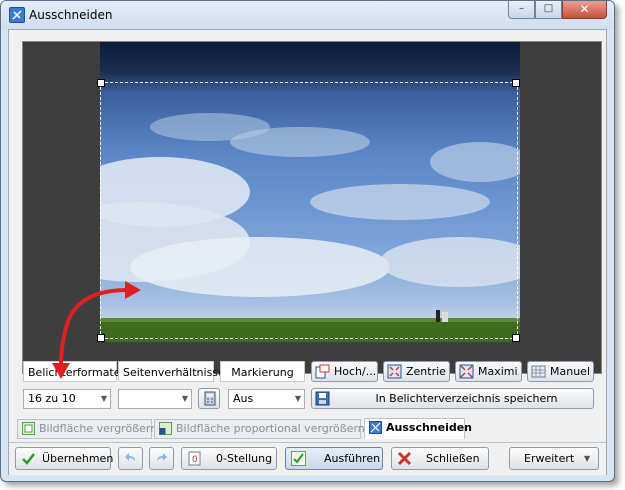  I want to click on save-to-directory-button: In Belichterverzeichnis speichern, so click(452, 398).